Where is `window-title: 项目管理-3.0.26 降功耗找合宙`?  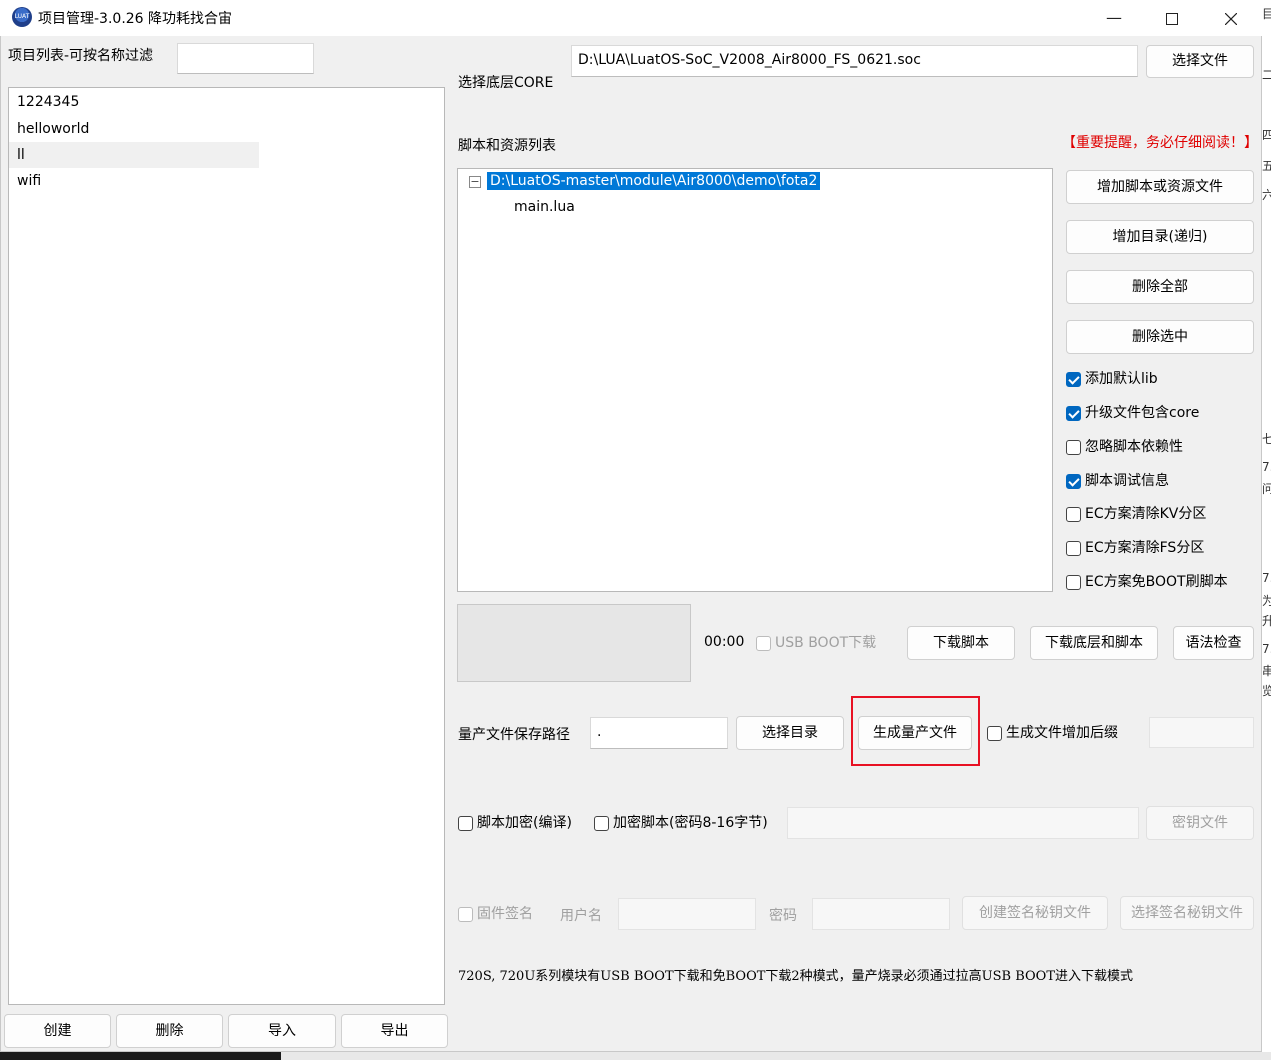 window-title: 项目管理-3.0.26 降功耗找合宙 is located at coordinates (135, 19).